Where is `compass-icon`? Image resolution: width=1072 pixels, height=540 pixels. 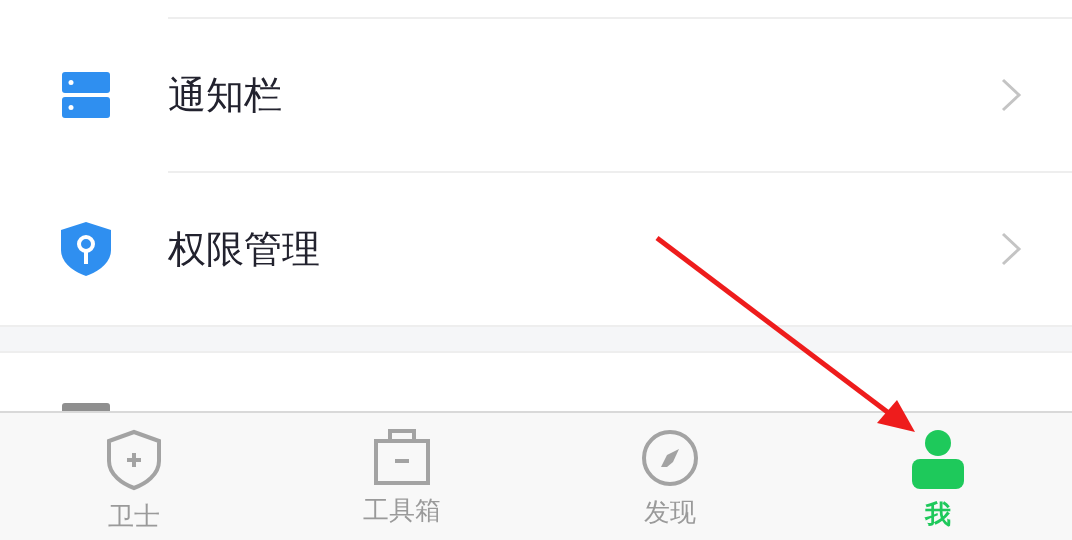 compass-icon is located at coordinates (670, 458).